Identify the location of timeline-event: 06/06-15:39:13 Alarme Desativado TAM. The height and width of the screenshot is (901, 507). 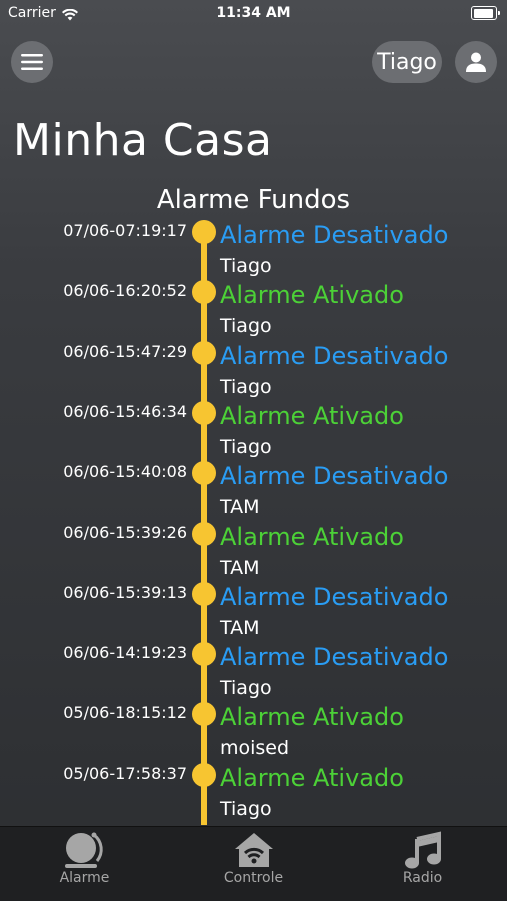
(253, 608).